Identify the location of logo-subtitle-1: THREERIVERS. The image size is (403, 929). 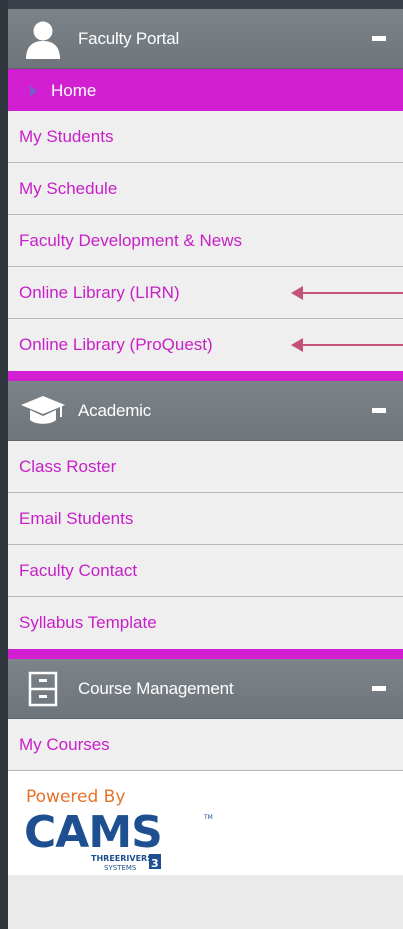
(122, 858).